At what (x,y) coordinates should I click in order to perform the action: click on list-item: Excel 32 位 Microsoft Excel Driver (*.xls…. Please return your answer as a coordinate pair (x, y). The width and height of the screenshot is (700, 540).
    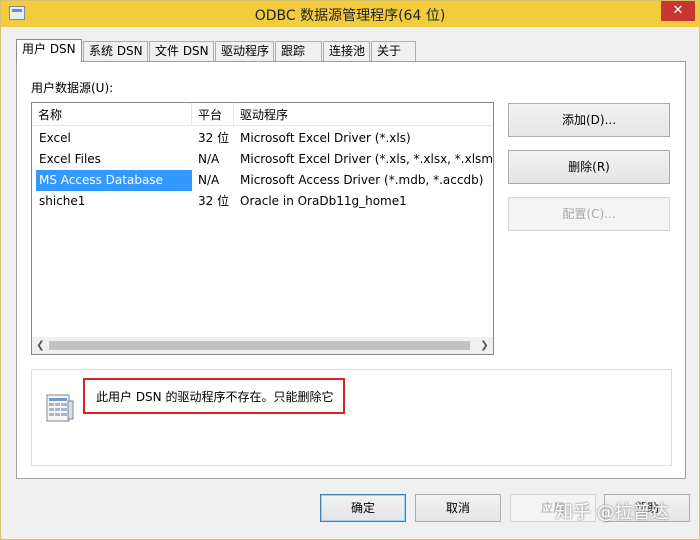
    Looking at the image, I should click on (262, 138).